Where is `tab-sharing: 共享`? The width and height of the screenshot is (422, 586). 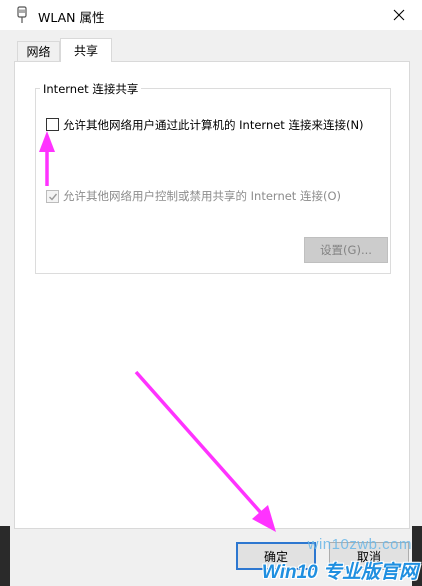
tab-sharing: 共享 is located at coordinates (86, 50).